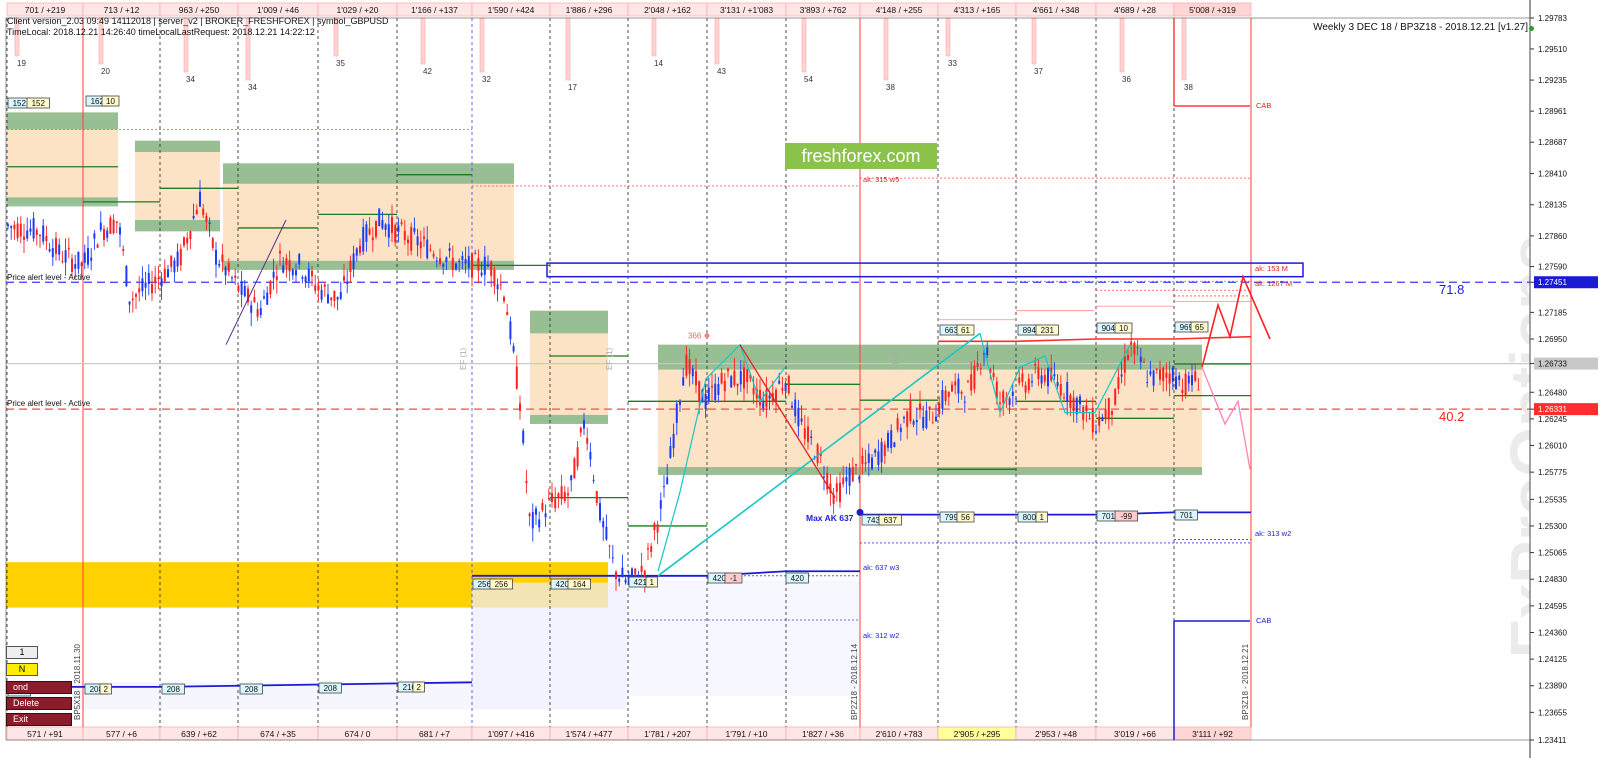  What do you see at coordinates (707, 336) in the screenshot?
I see `level-366-dot` at bounding box center [707, 336].